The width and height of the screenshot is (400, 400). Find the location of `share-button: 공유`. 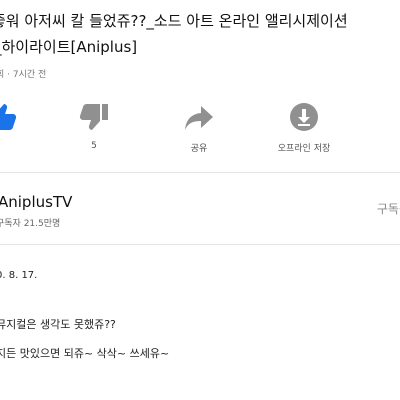

share-button: 공유 is located at coordinates (199, 125).